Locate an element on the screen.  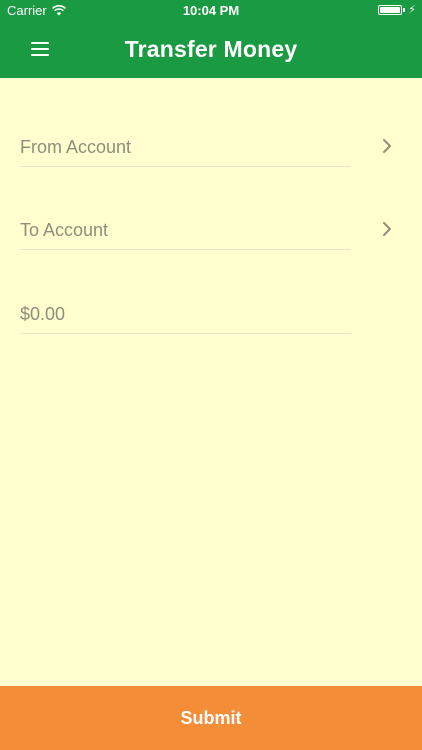
submit-button: Submit is located at coordinates (211, 718).